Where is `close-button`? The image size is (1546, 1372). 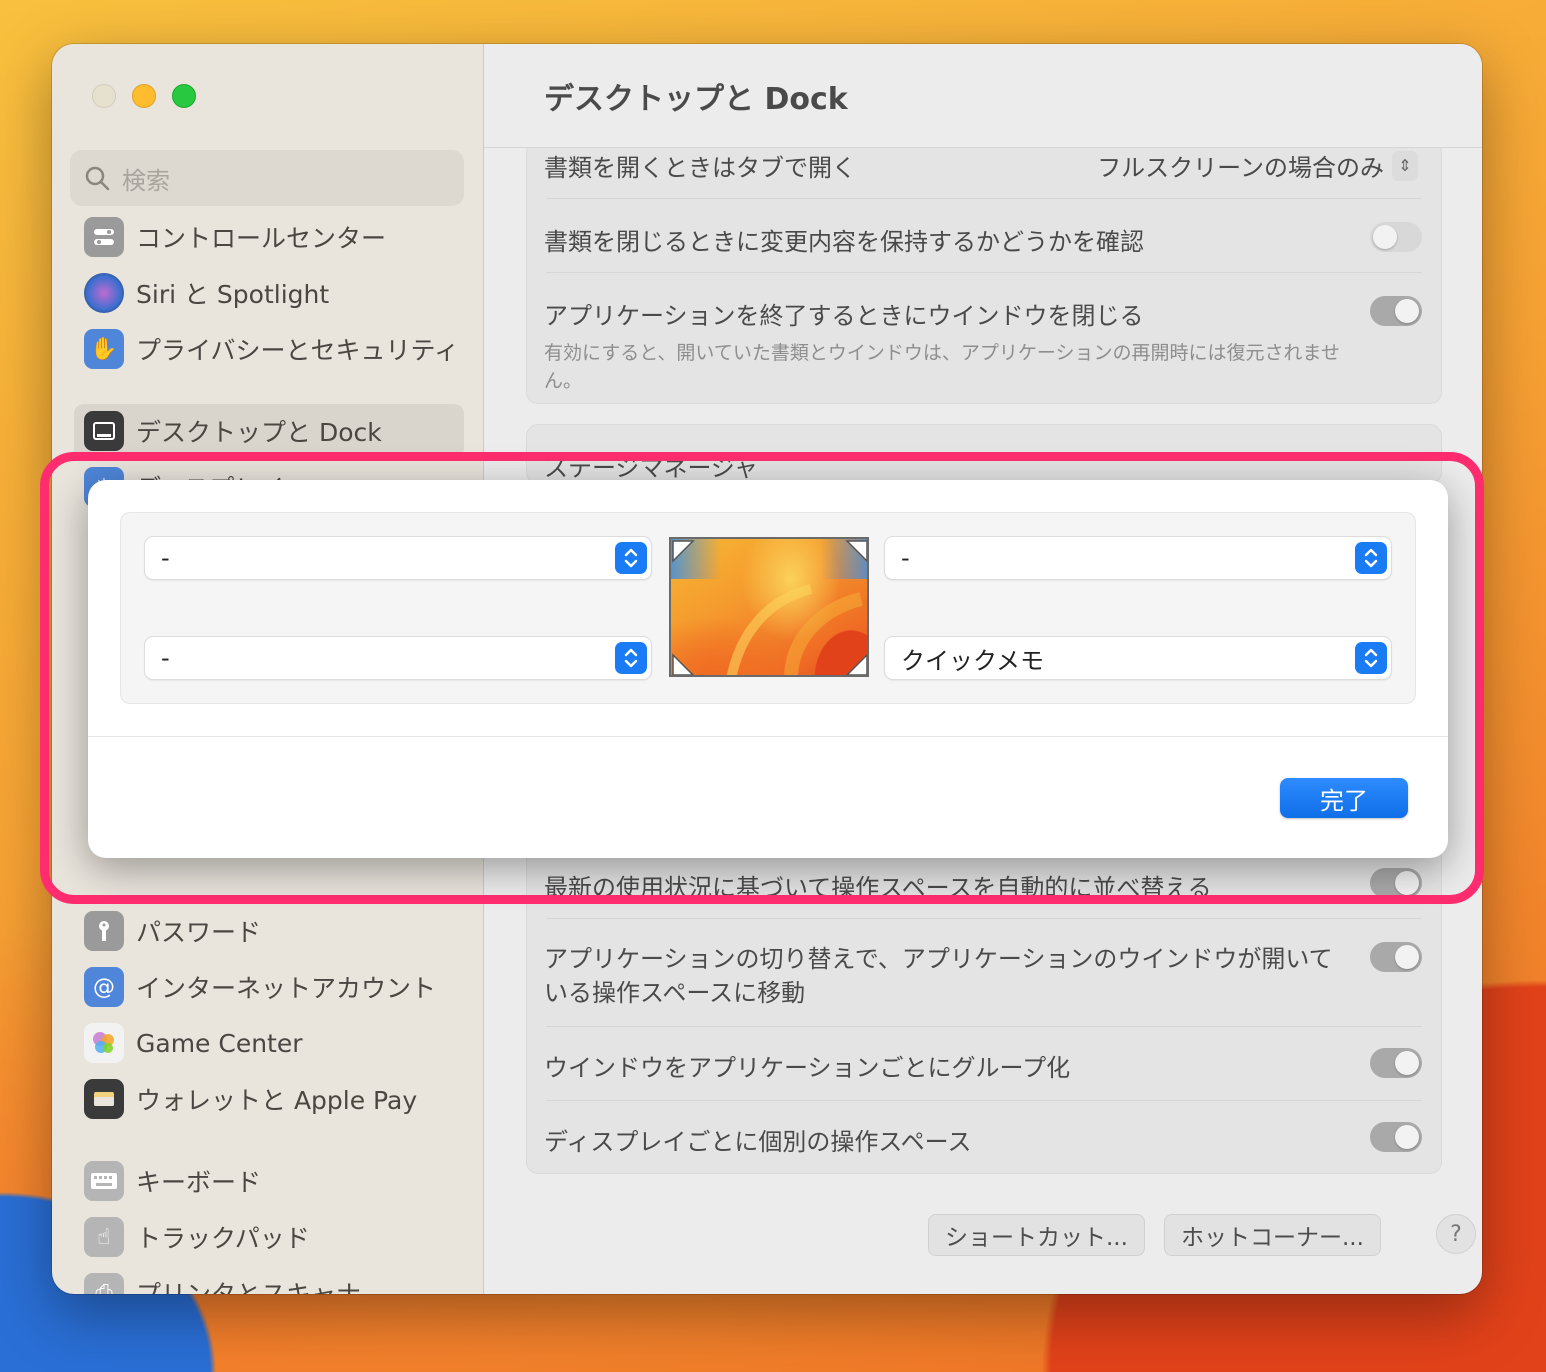 close-button is located at coordinates (104, 96).